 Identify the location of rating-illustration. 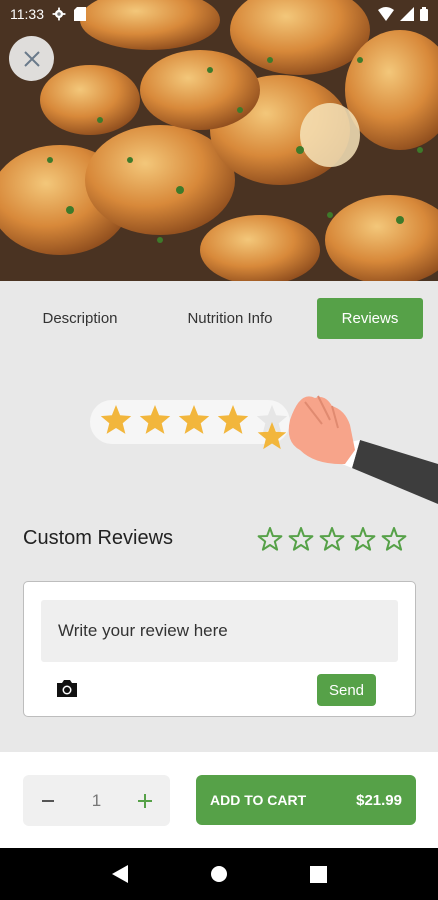
(219, 445).